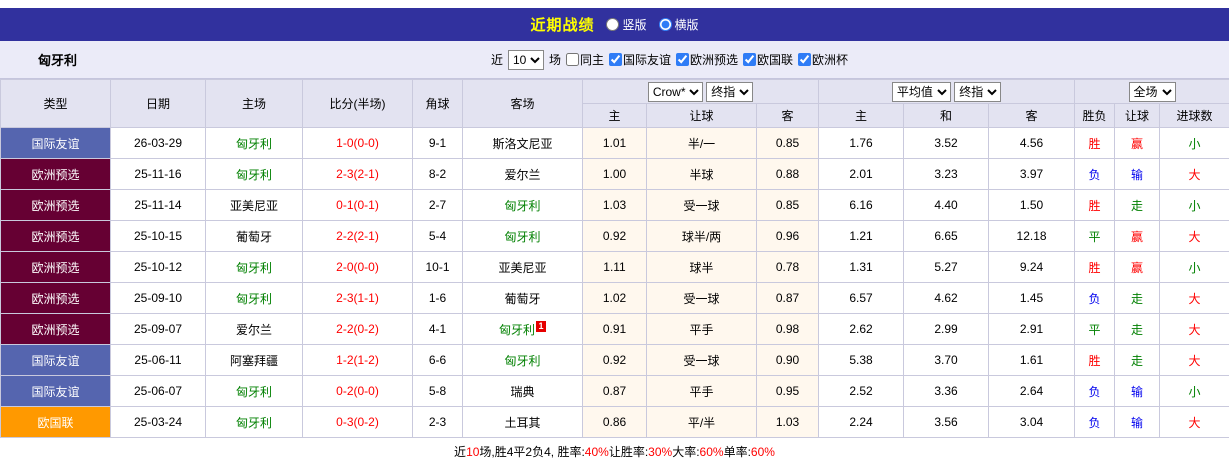 Image resolution: width=1229 pixels, height=465 pixels. I want to click on crow-odds-home: 1.02, so click(615, 298).